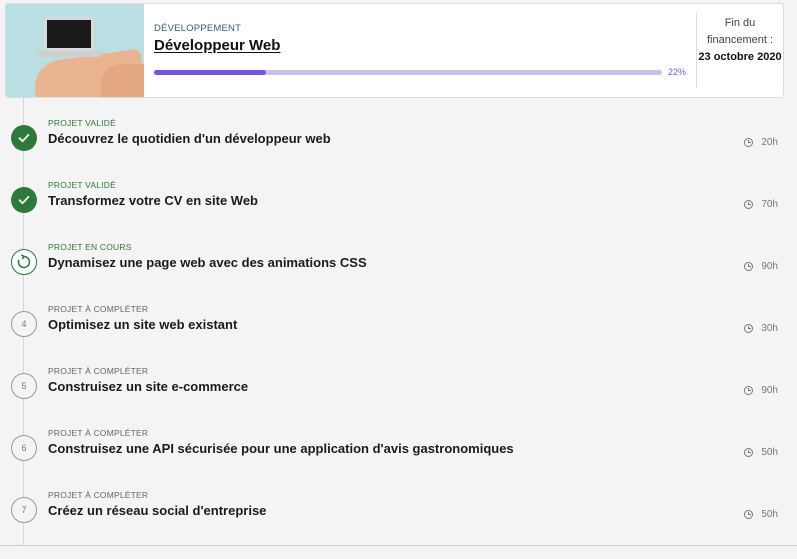  I want to click on divider, so click(398, 545).